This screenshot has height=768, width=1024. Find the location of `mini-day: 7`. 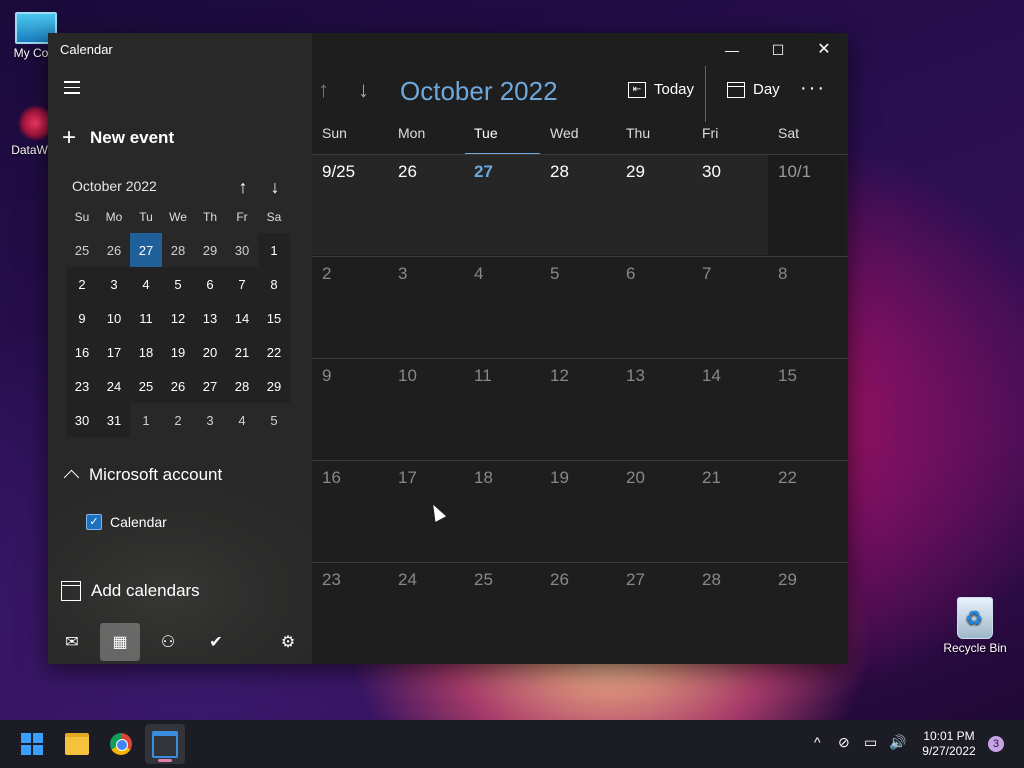

mini-day: 7 is located at coordinates (242, 284).